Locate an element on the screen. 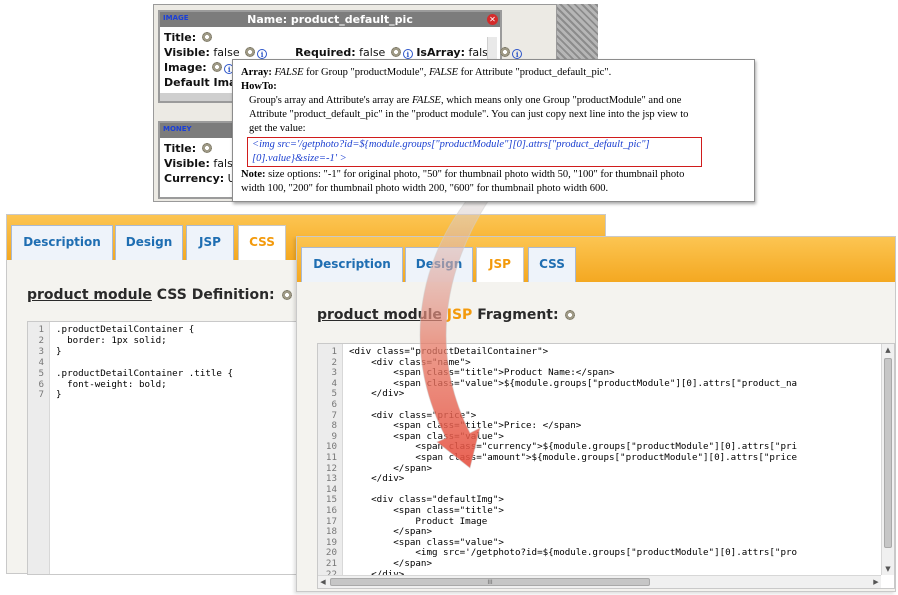 Image resolution: width=898 pixels, height=595 pixels. line-text: } is located at coordinates (59, 351).